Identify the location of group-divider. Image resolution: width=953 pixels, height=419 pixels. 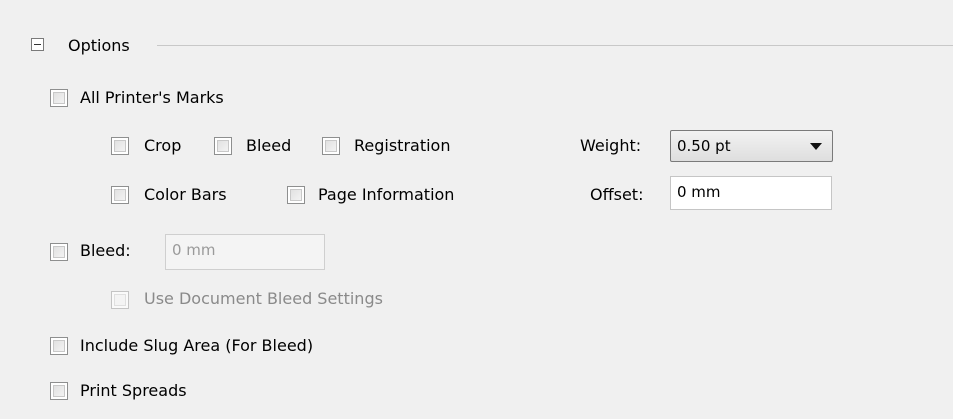
(555, 45).